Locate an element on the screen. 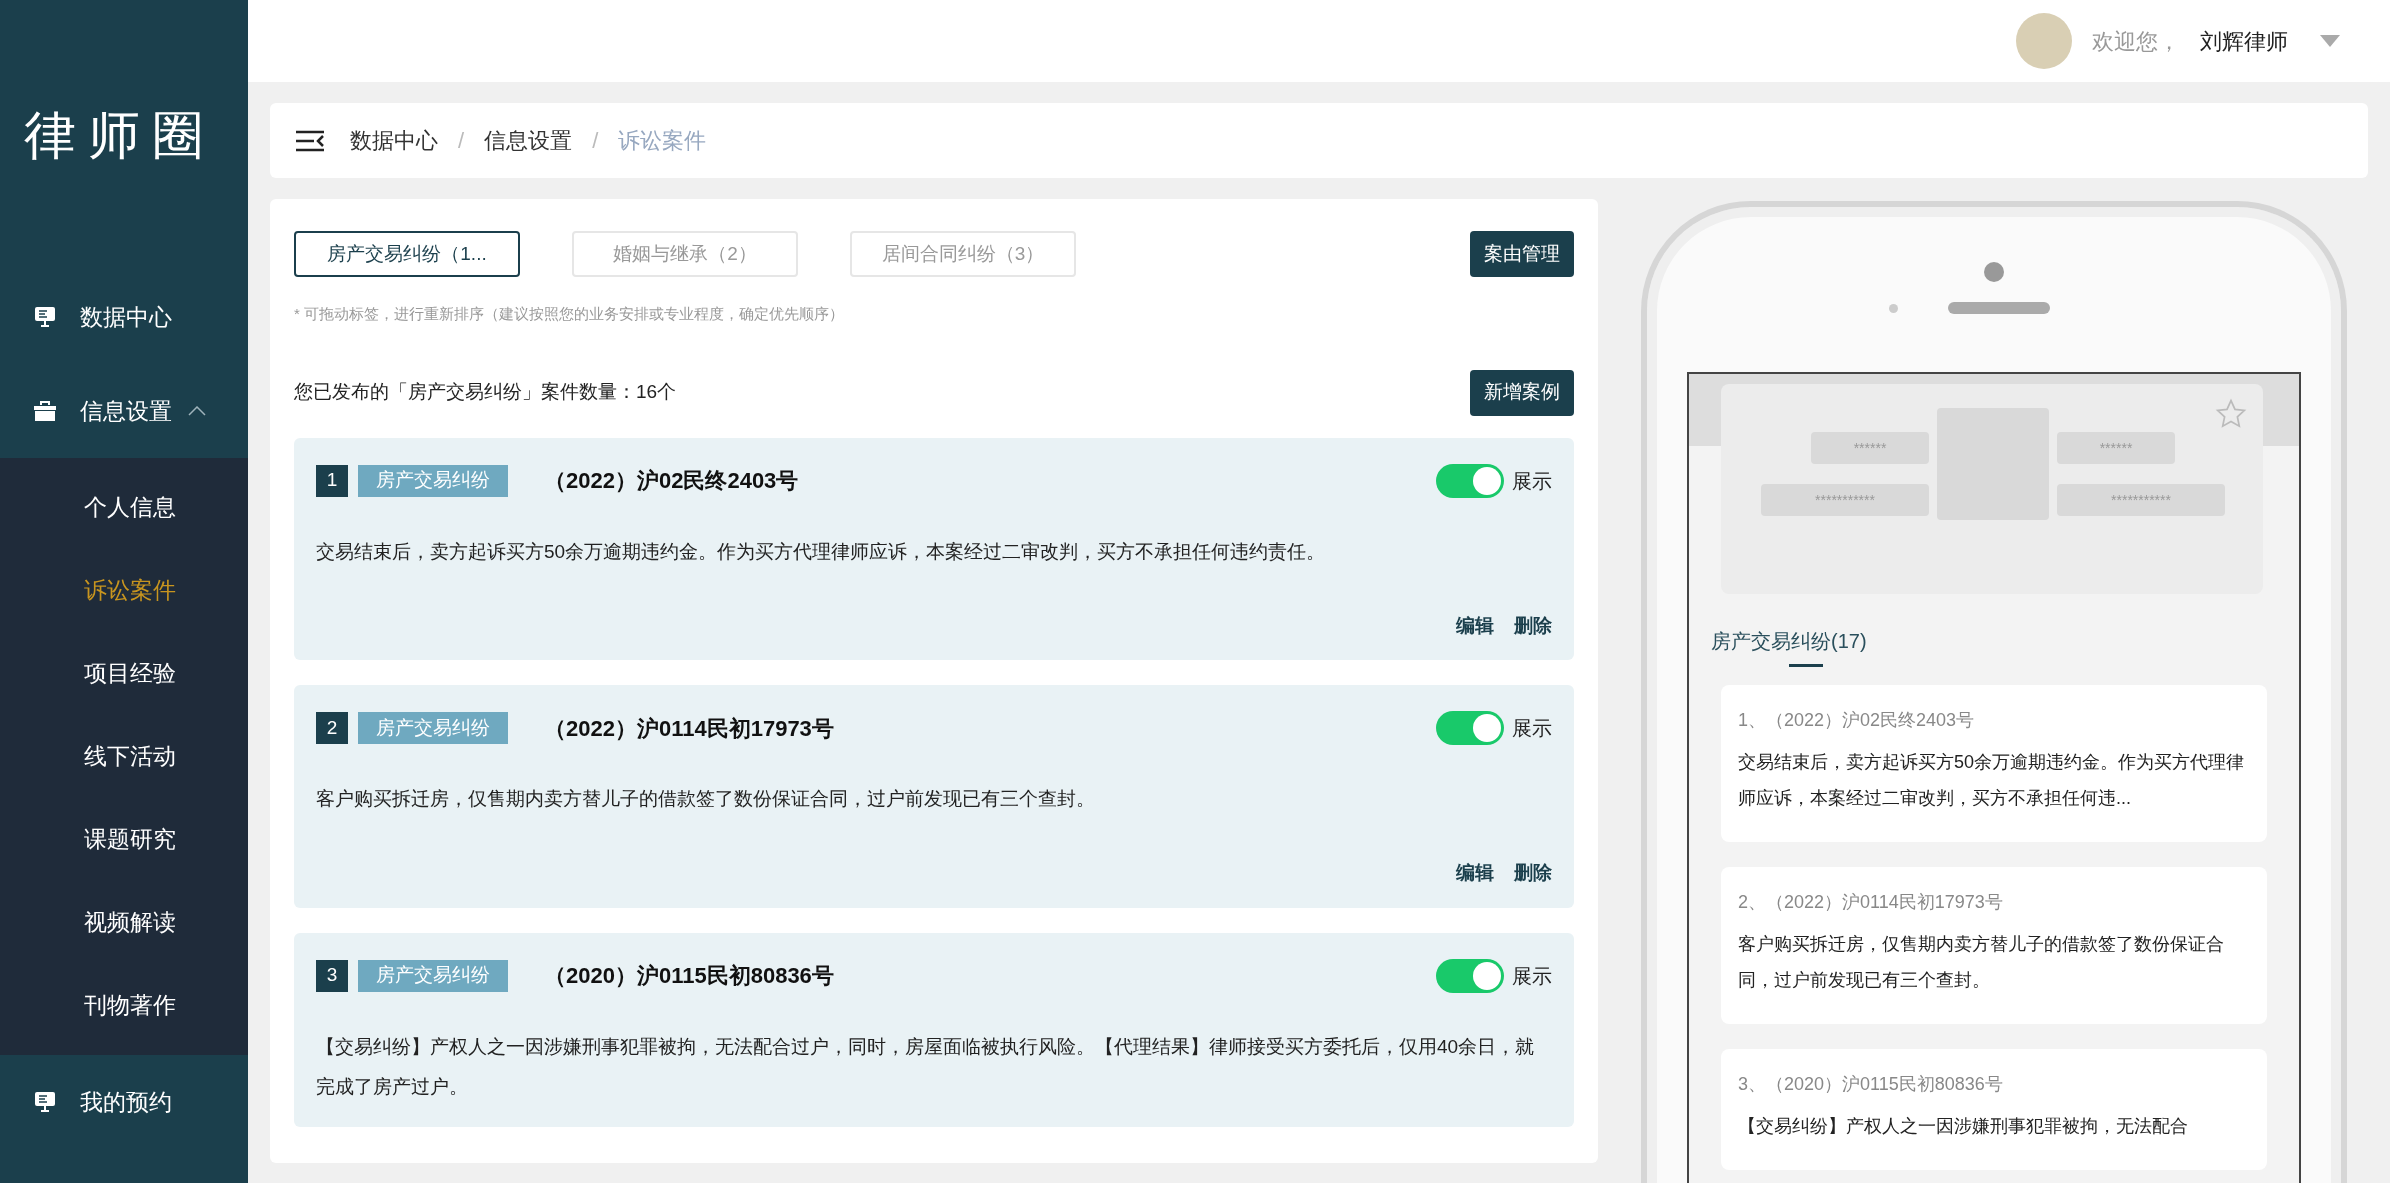 The image size is (2390, 1183). breadcrumb-link: 信息设置 is located at coordinates (528, 140).